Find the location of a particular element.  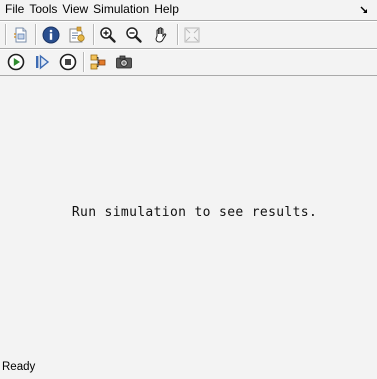

info-icon is located at coordinates (51, 35).